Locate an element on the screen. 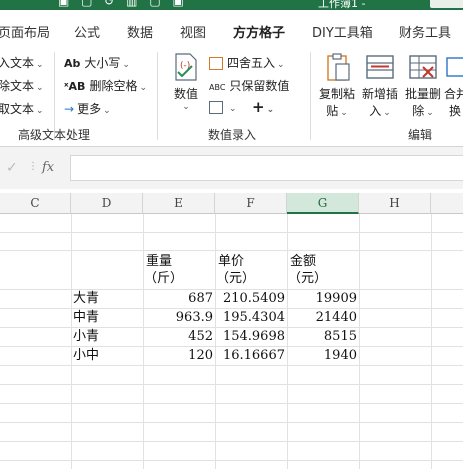 The height and width of the screenshot is (469, 463). column-header-d: D is located at coordinates (107, 203).